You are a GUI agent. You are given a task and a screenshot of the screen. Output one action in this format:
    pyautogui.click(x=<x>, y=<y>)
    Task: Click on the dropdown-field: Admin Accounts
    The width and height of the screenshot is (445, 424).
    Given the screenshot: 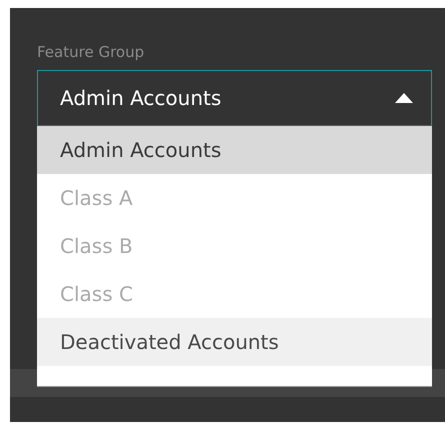 What is the action you would take?
    pyautogui.click(x=234, y=98)
    